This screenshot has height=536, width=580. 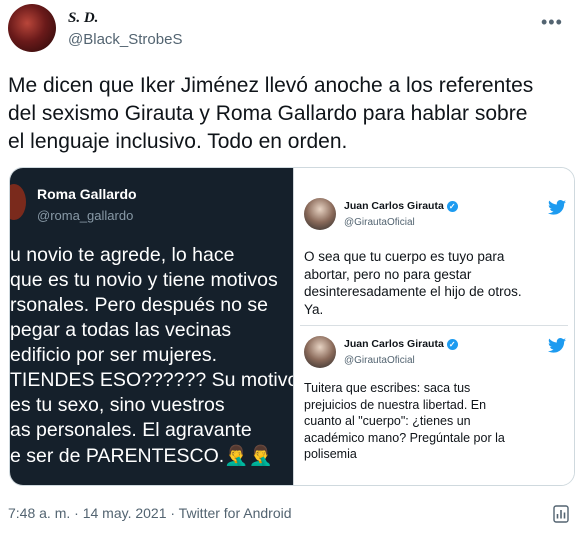 What do you see at coordinates (561, 514) in the screenshot?
I see `analytics-icon` at bounding box center [561, 514].